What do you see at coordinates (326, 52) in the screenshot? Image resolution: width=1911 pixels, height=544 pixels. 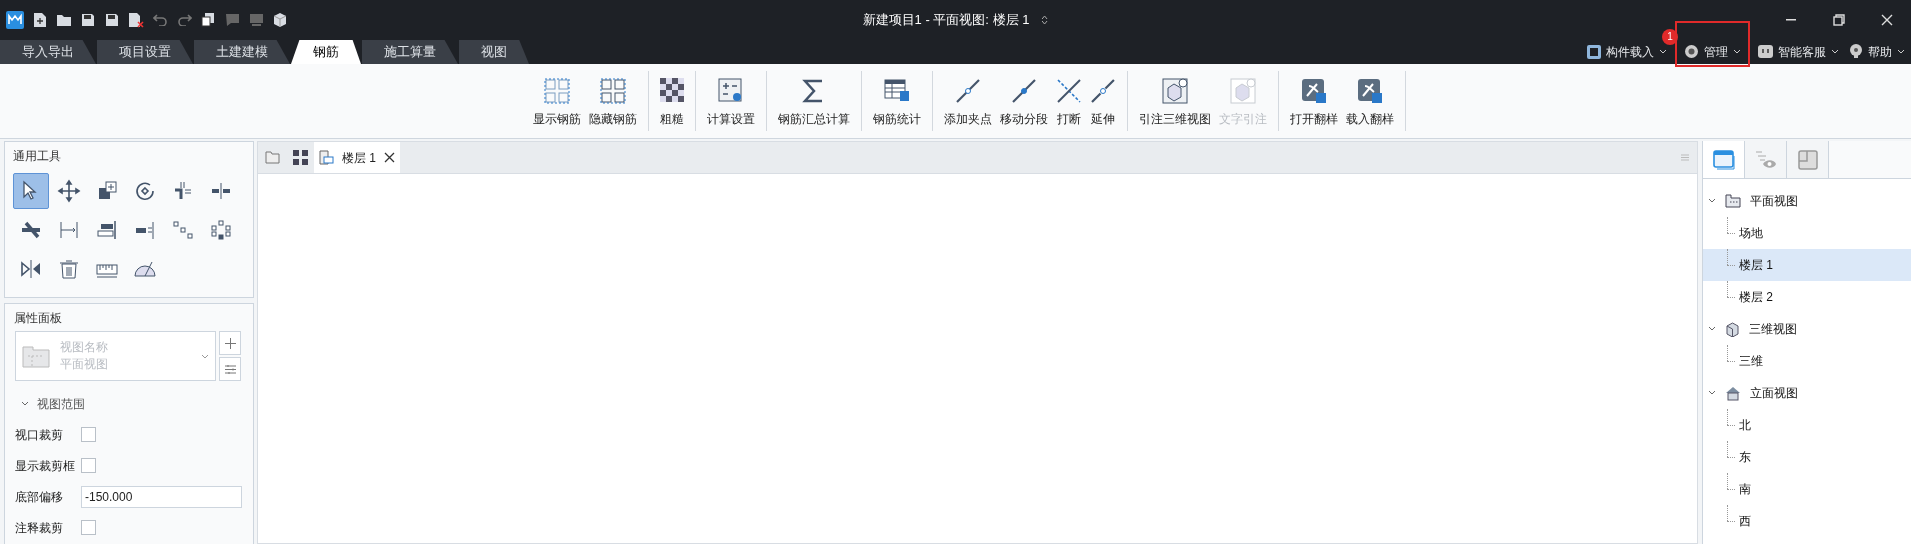 I see `ribbon-tab: 钢筋` at bounding box center [326, 52].